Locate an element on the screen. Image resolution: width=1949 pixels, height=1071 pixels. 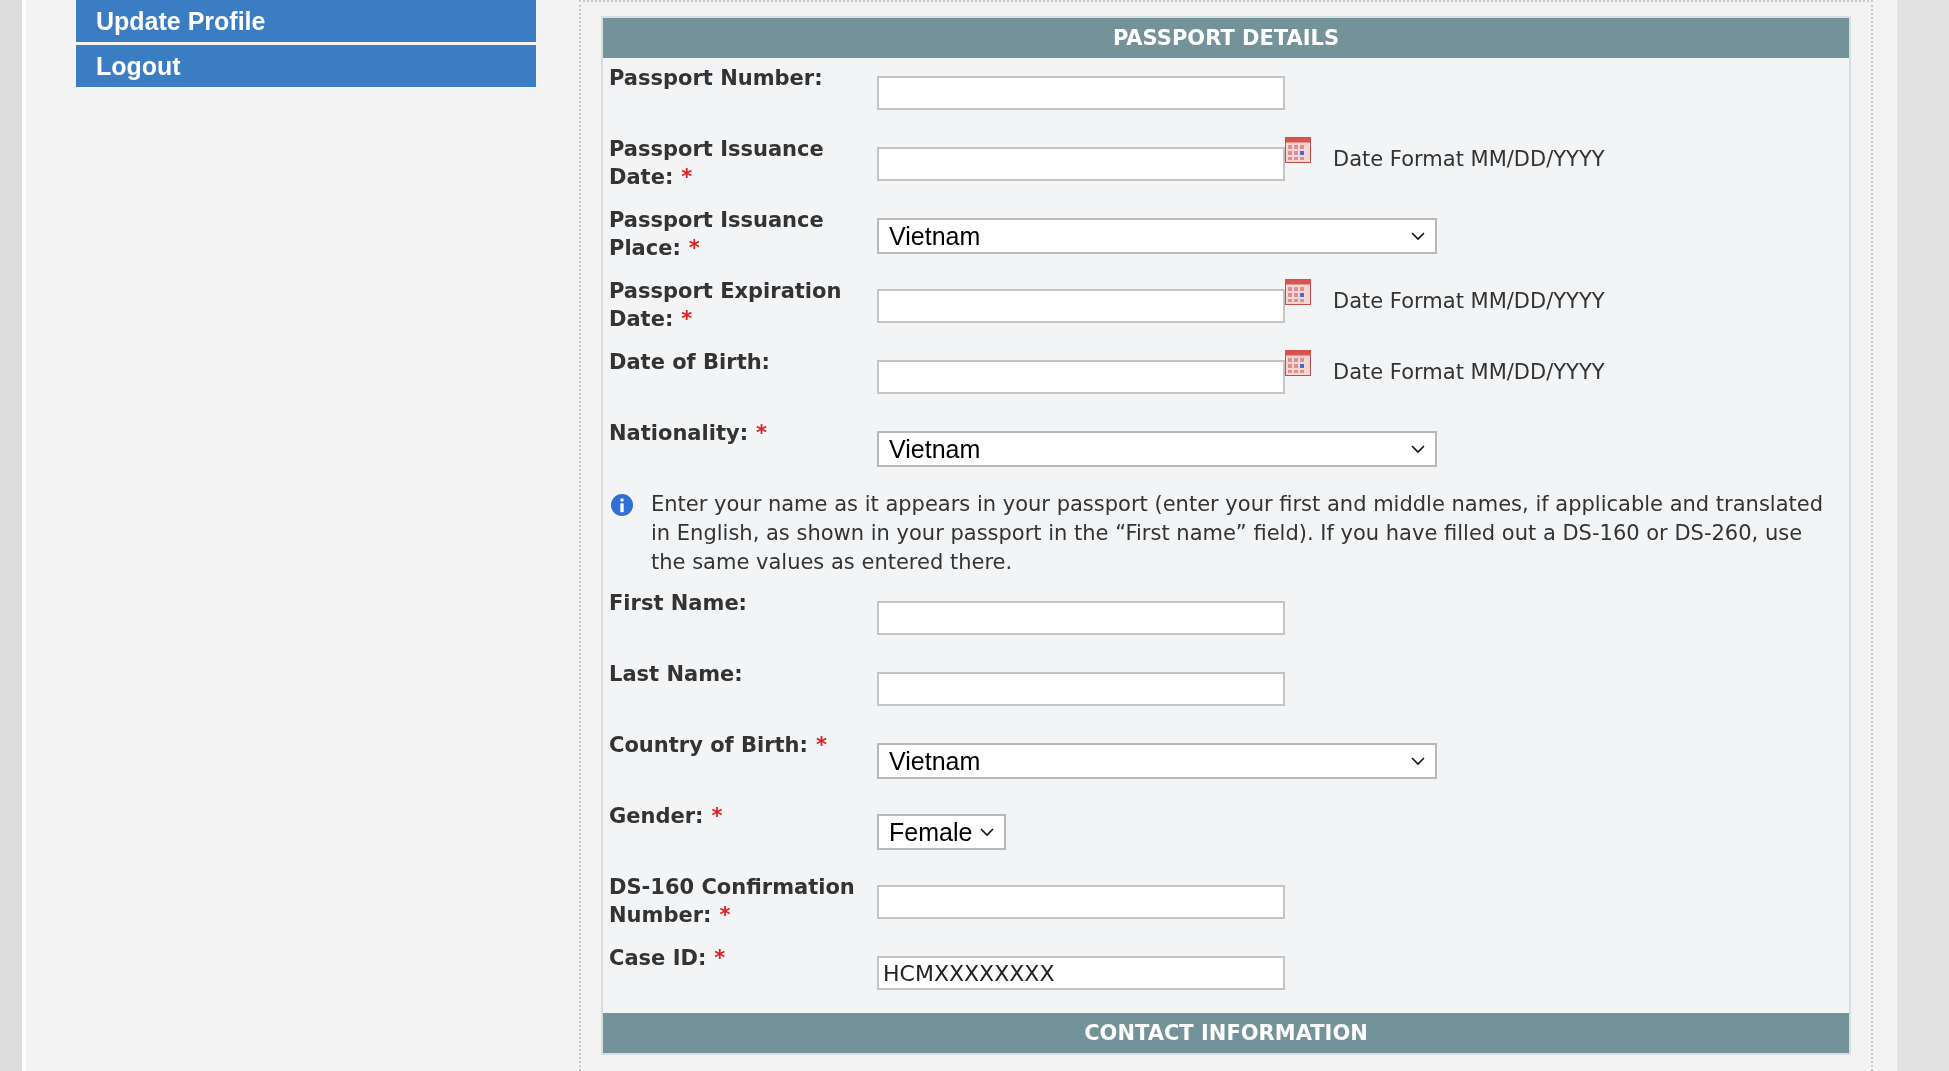
input-field: HCMXXXXXXXX is located at coordinates (1081, 973).